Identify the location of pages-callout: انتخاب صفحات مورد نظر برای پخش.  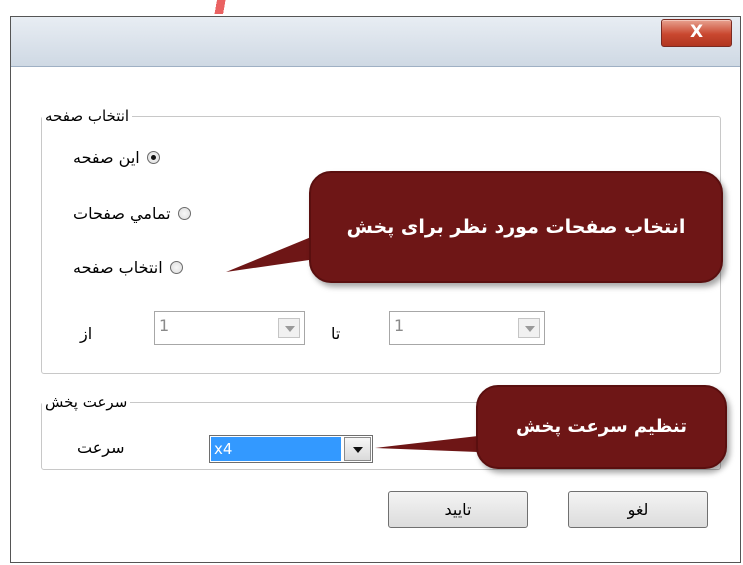
(516, 227).